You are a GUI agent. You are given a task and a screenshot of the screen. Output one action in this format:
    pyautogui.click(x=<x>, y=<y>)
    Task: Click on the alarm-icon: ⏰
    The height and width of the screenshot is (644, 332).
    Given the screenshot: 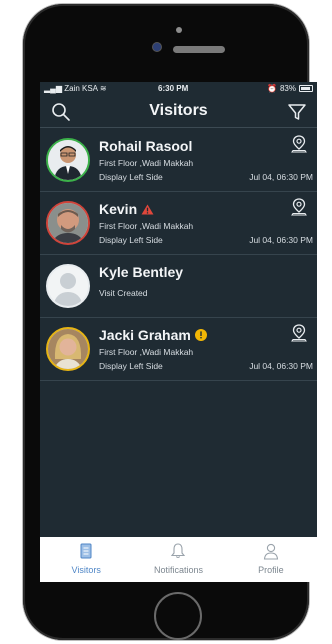 What is the action you would take?
    pyautogui.click(x=272, y=88)
    